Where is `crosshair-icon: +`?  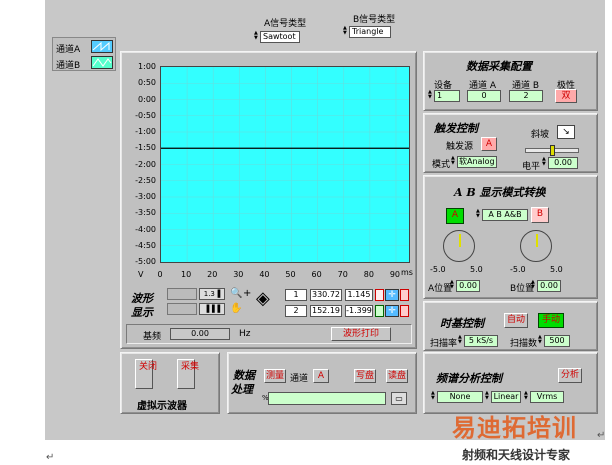 crosshair-icon: + is located at coordinates (247, 293).